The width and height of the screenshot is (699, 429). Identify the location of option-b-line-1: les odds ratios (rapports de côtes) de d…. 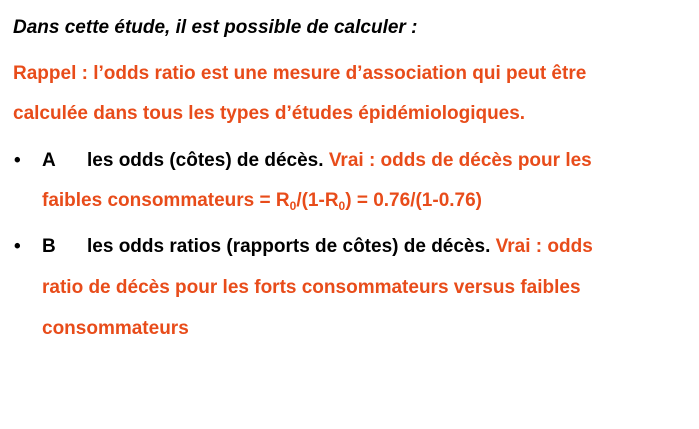
(340, 247).